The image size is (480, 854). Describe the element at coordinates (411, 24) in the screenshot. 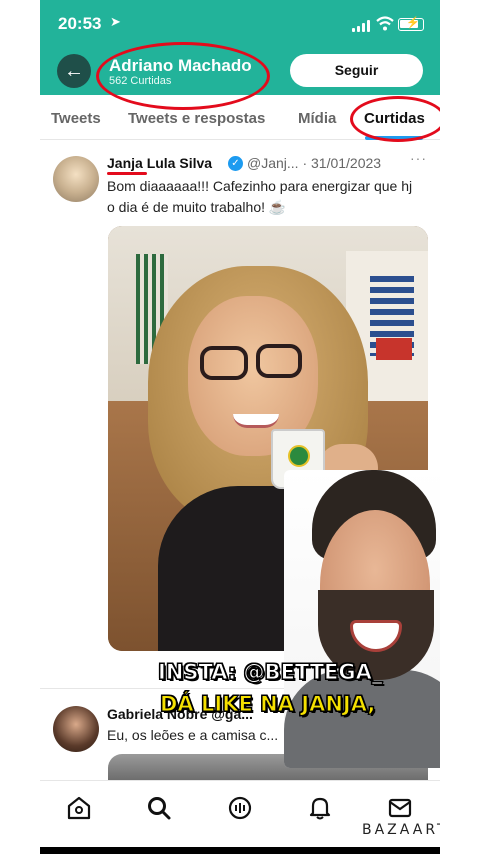

I see `battery-charging-icon: ⚡` at that location.